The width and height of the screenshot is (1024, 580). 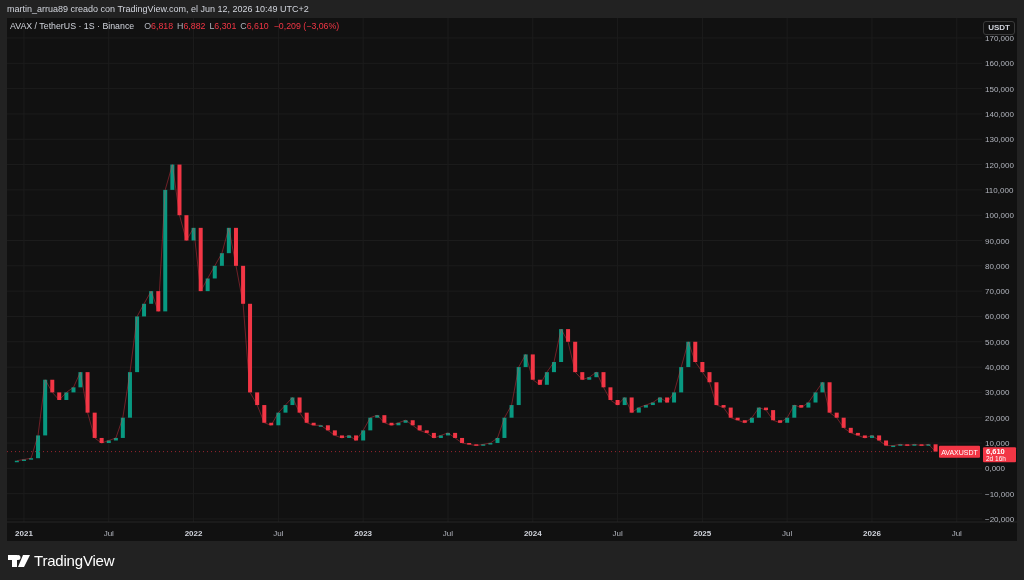 What do you see at coordinates (999, 38) in the screenshot?
I see `price-axis-label: 170,000` at bounding box center [999, 38].